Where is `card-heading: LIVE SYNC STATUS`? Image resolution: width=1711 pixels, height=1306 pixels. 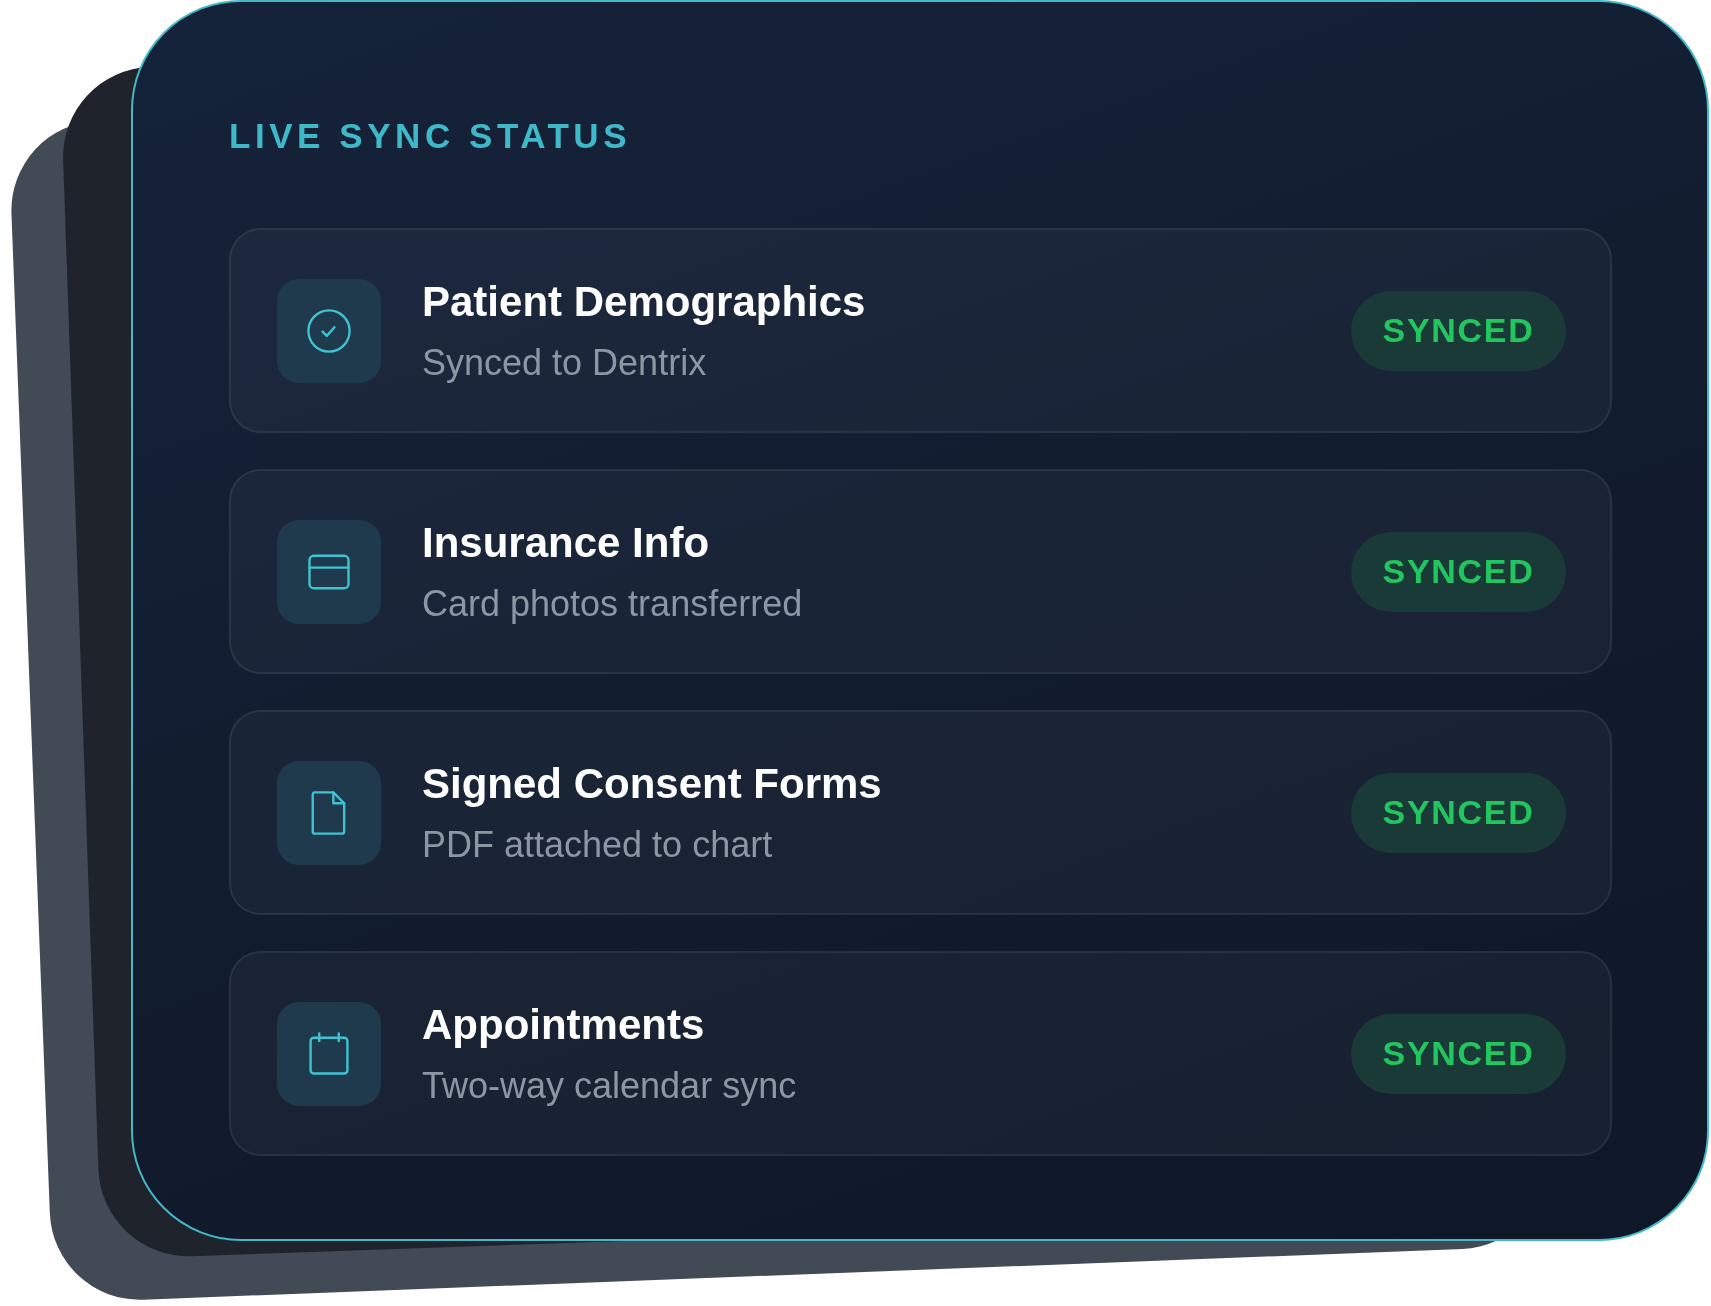 card-heading: LIVE SYNC STATUS is located at coordinates (431, 136).